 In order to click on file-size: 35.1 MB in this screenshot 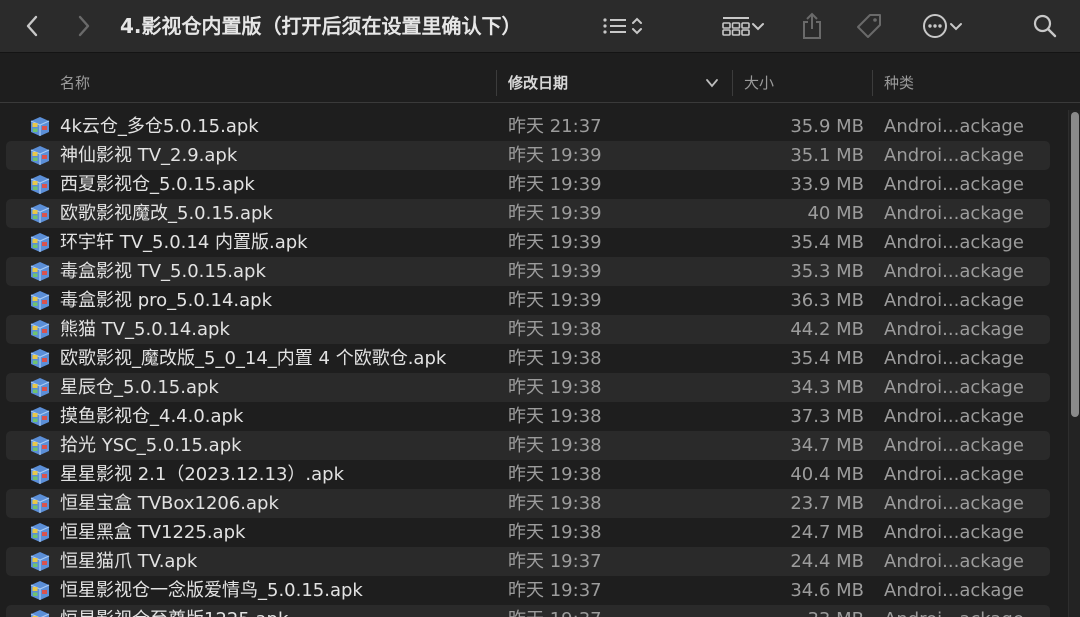, I will do `click(827, 155)`.